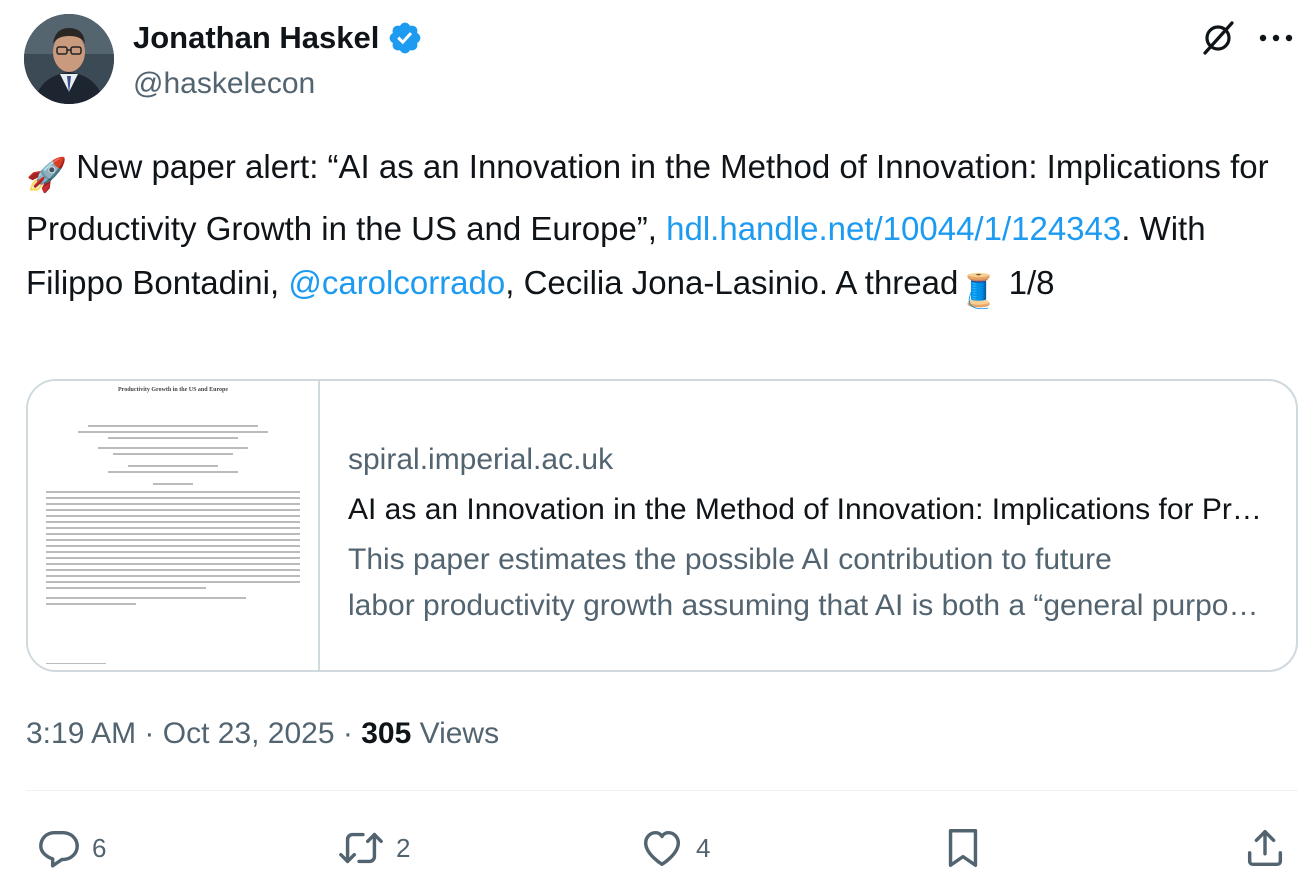  Describe the element at coordinates (455, 733) in the screenshot. I see `views-label: Views` at that location.